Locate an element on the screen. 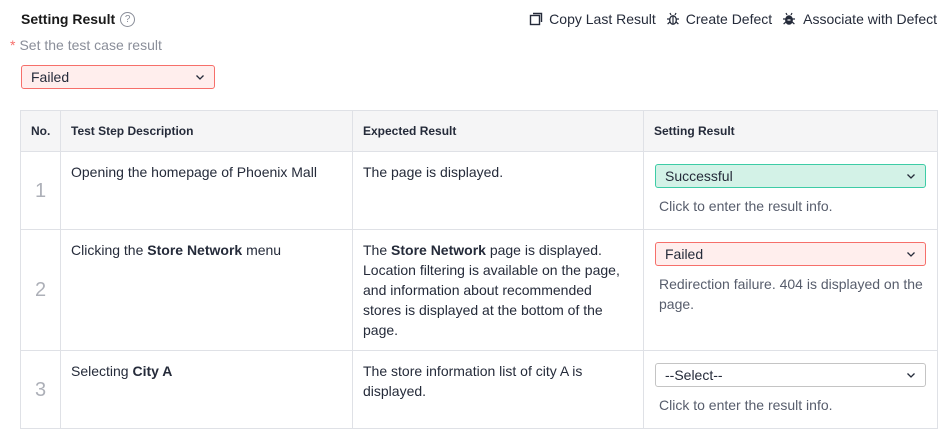  copy-icon is located at coordinates (536, 19).